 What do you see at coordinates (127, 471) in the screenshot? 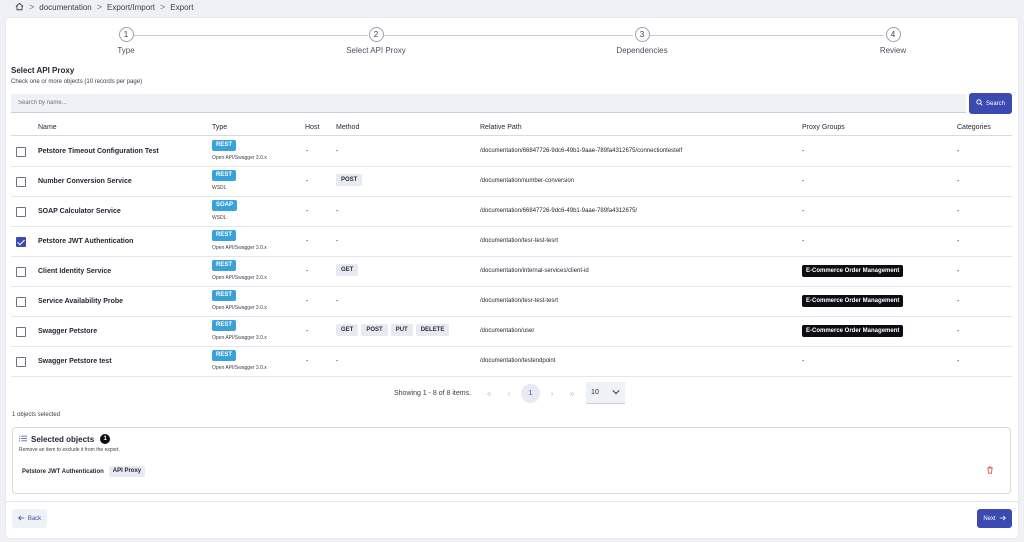
I see `selected-object-type-tag: API Proxy` at bounding box center [127, 471].